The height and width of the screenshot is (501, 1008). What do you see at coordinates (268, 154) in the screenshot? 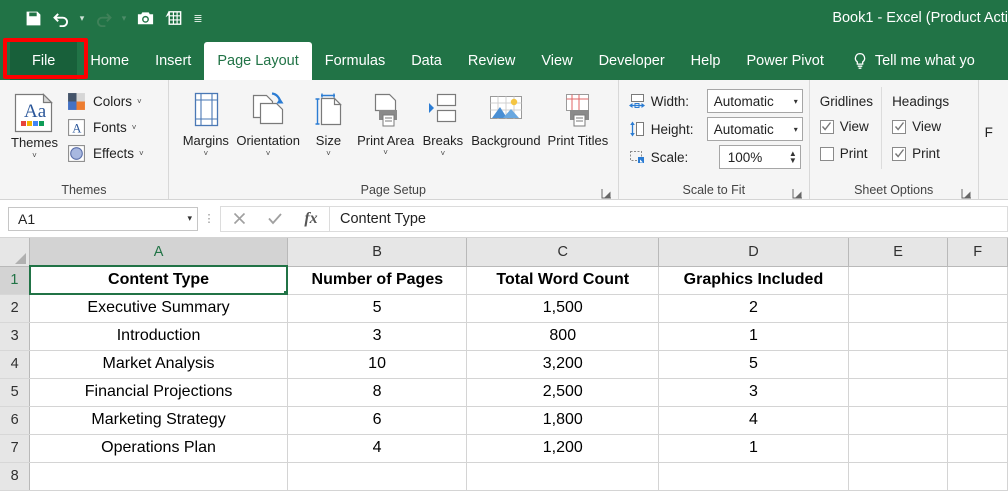
I see `orientation-dropdown-icon: ˅` at bounding box center [268, 154].